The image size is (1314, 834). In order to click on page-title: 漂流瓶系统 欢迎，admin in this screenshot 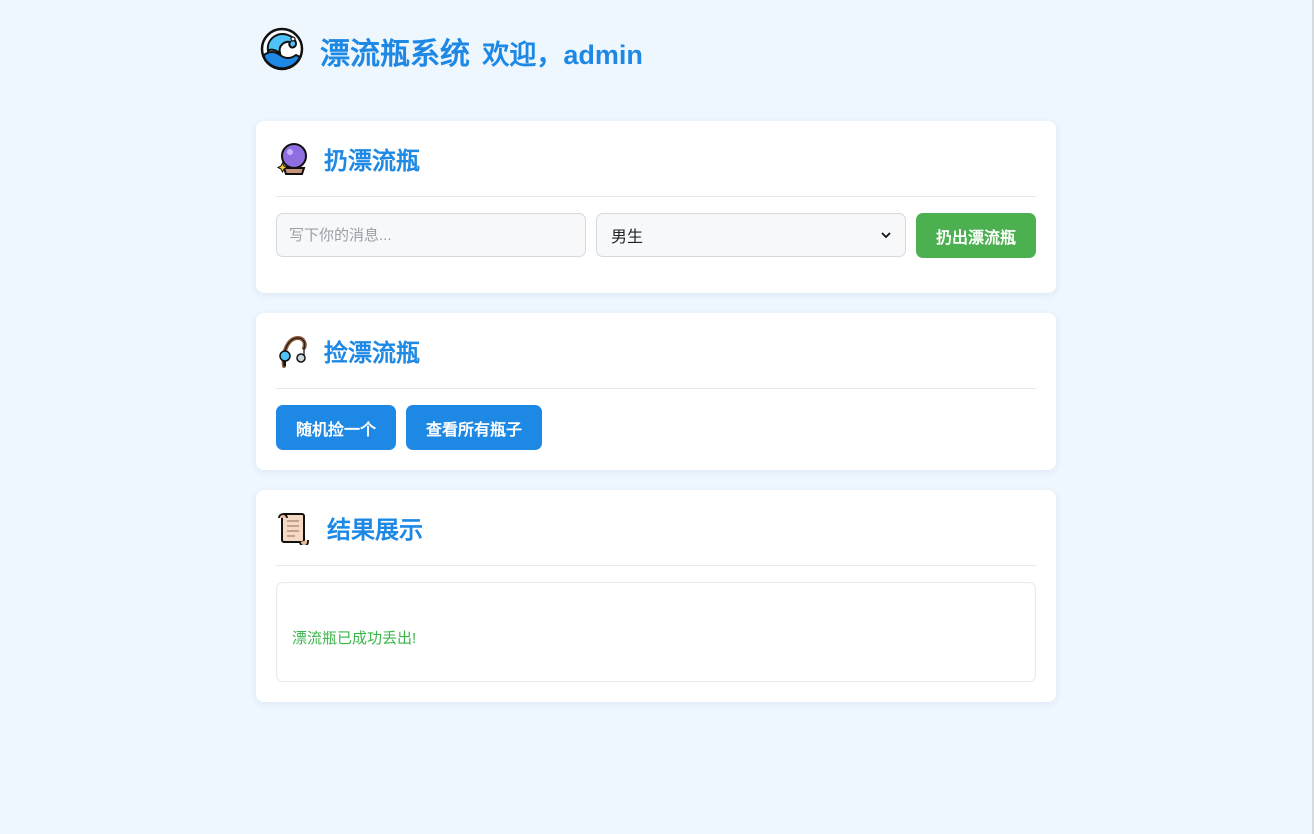, I will do `click(481, 51)`.